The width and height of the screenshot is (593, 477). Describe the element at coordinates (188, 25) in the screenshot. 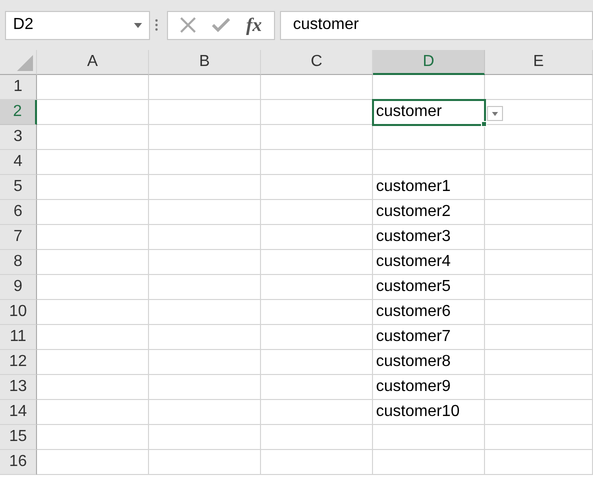

I see `cancel-icon` at that location.